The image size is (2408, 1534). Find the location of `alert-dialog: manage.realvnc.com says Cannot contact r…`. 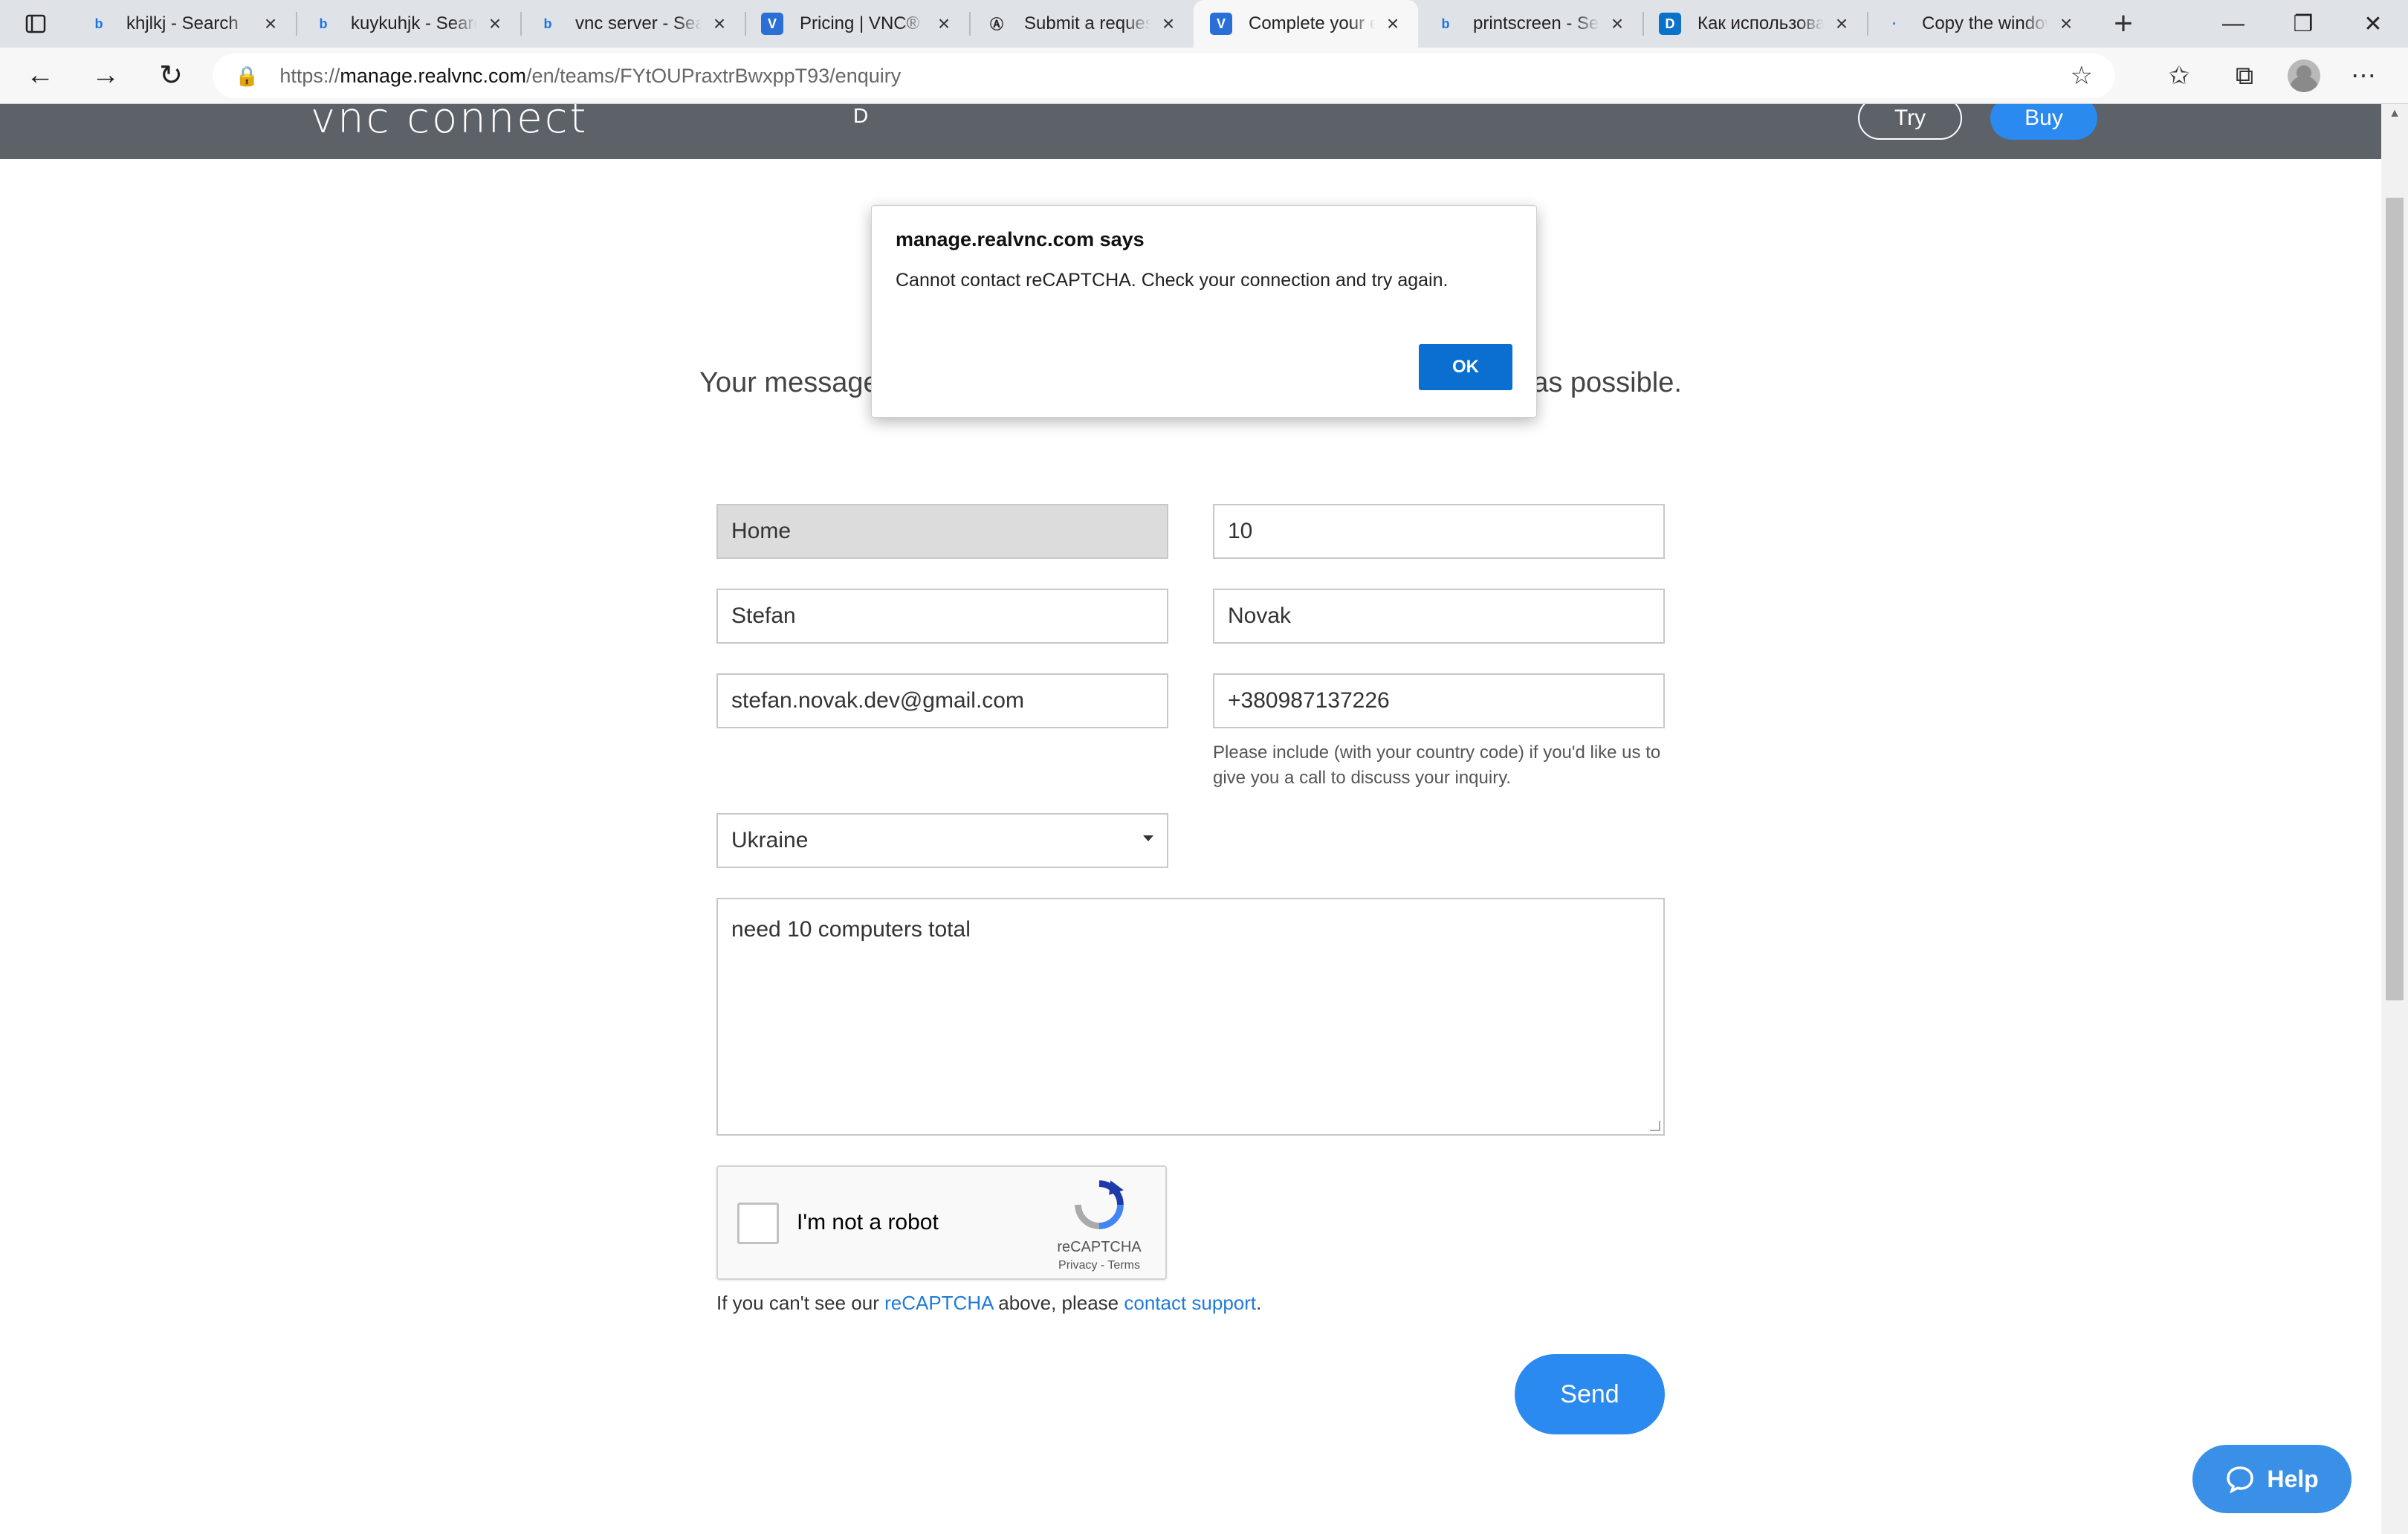

alert-dialog: manage.realvnc.com says Cannot contact r… is located at coordinates (1204, 311).